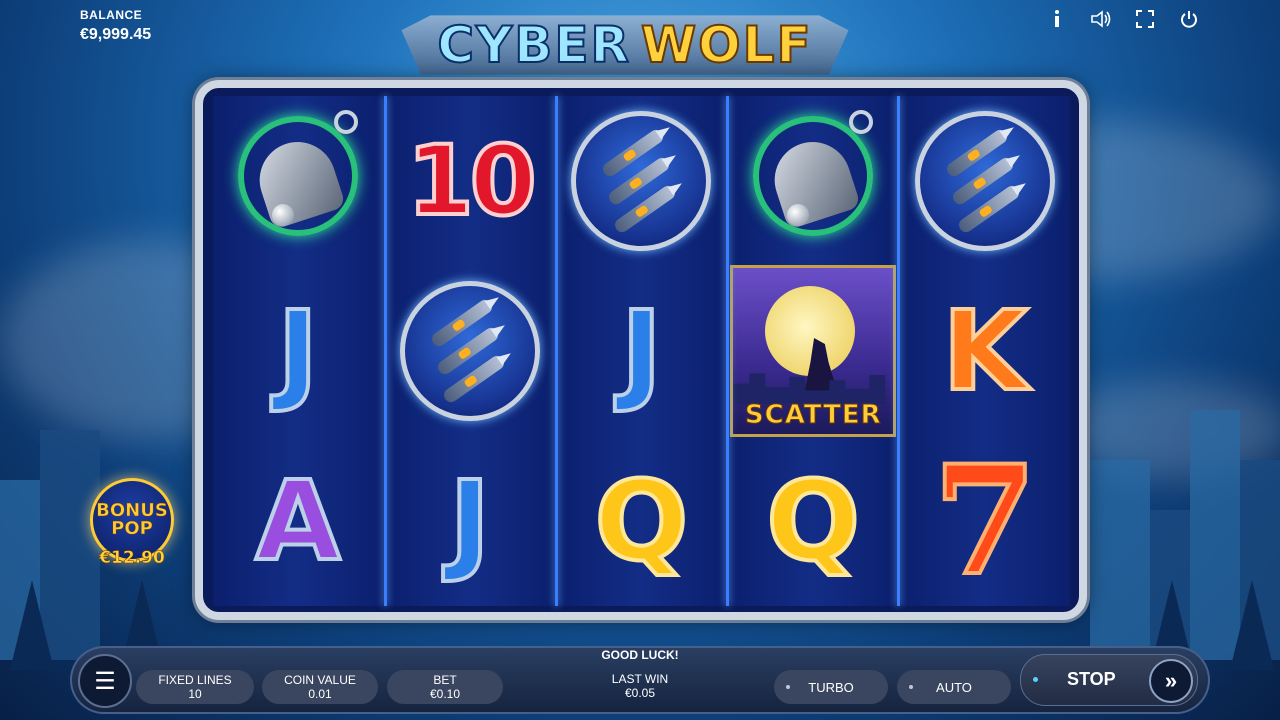  I want to click on reel-1: J A, so click(298, 351).